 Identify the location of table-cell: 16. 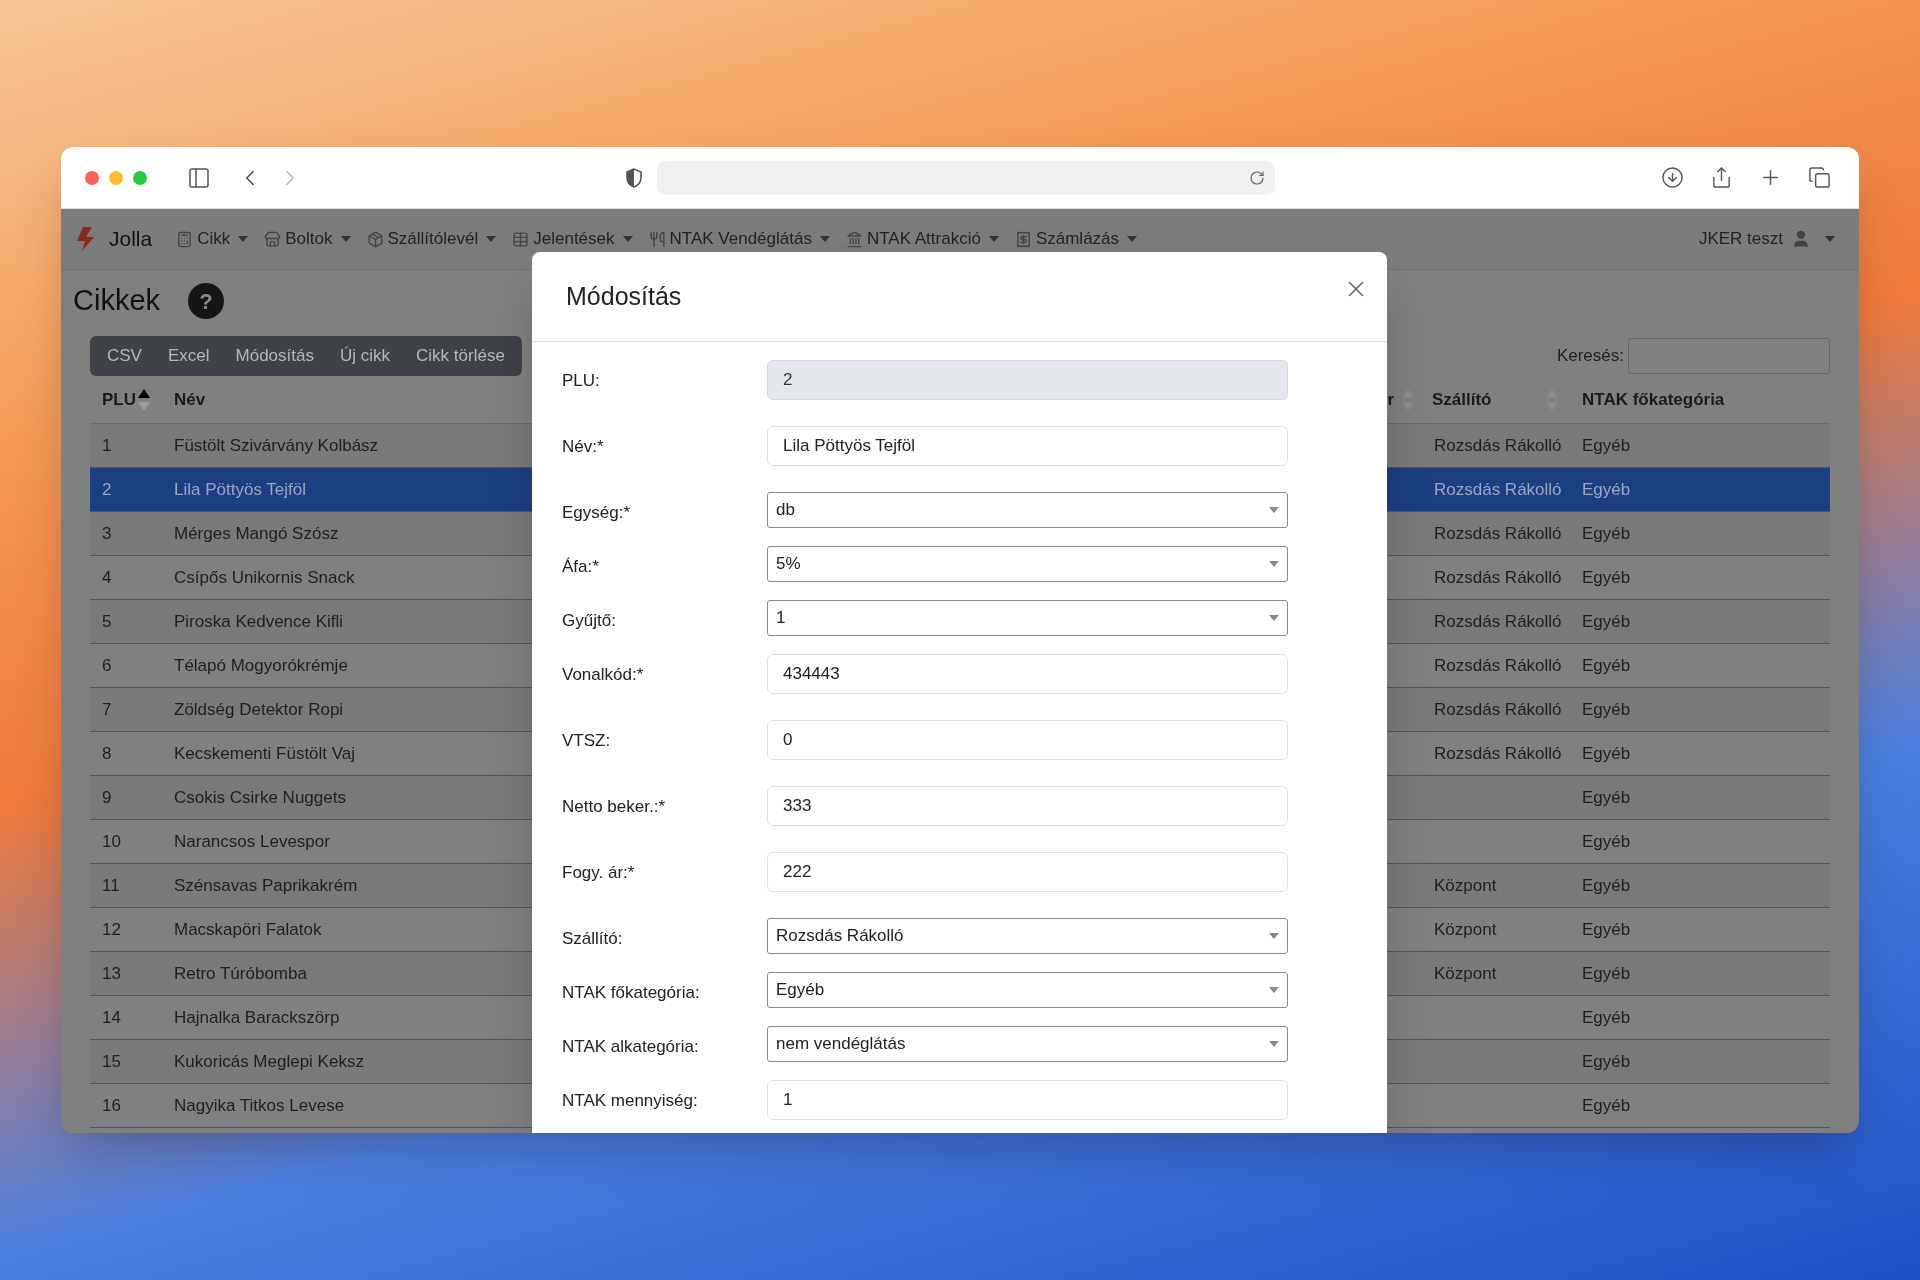
(111, 1105).